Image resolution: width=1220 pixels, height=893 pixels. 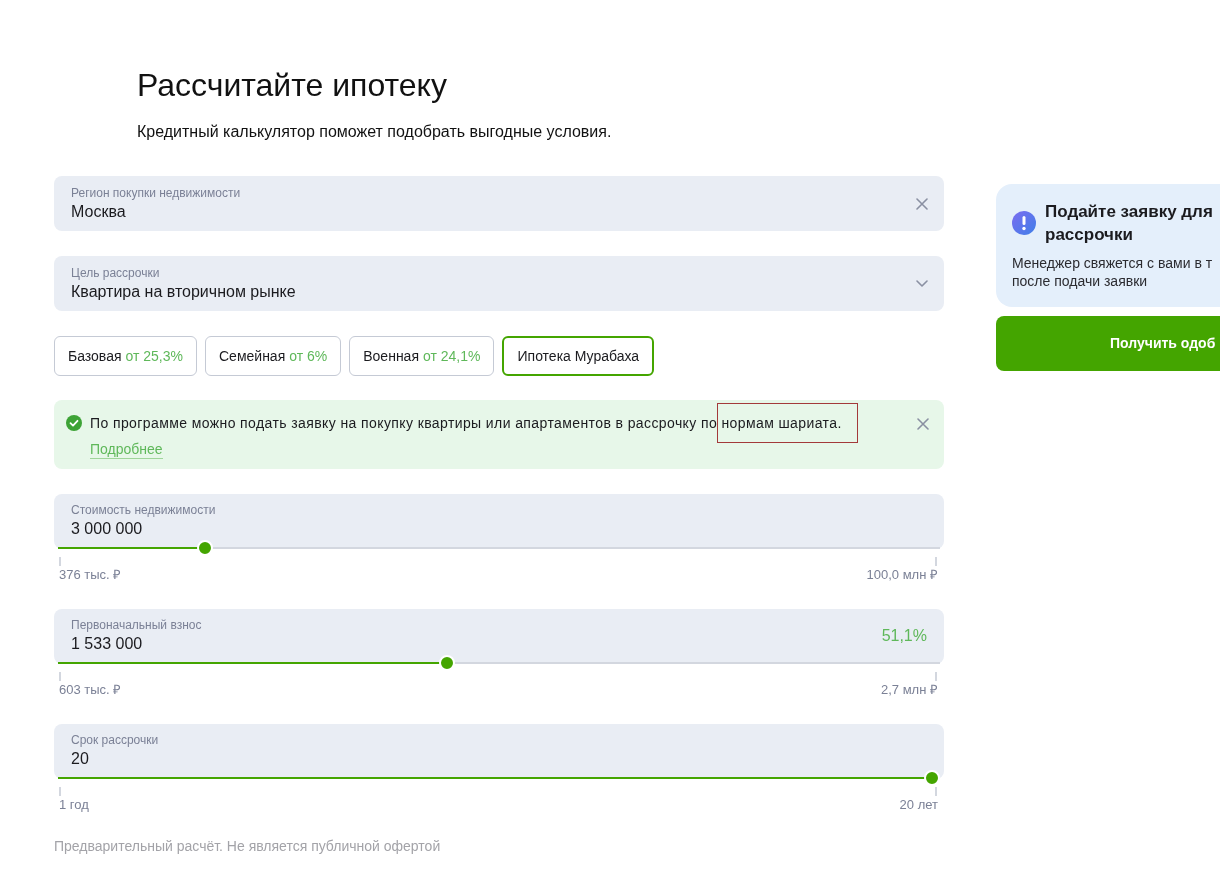 What do you see at coordinates (156, 193) in the screenshot?
I see `field-label: Регион покупки недвижимости` at bounding box center [156, 193].